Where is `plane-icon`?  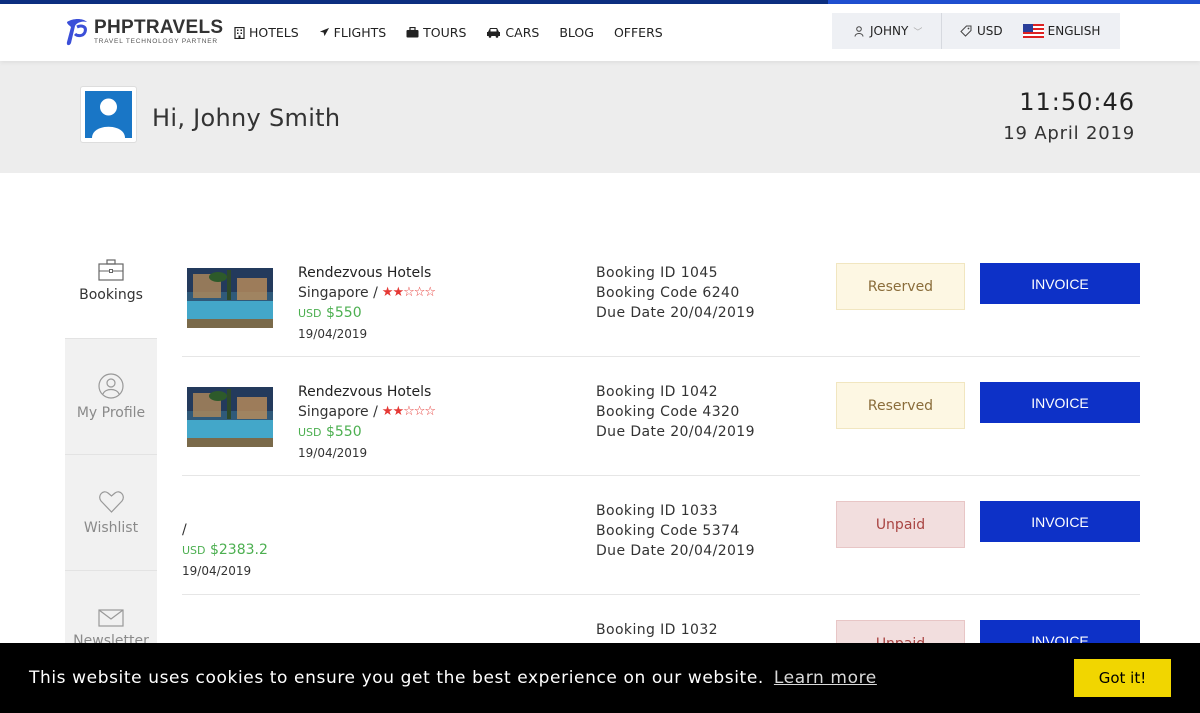
plane-icon is located at coordinates (324, 32).